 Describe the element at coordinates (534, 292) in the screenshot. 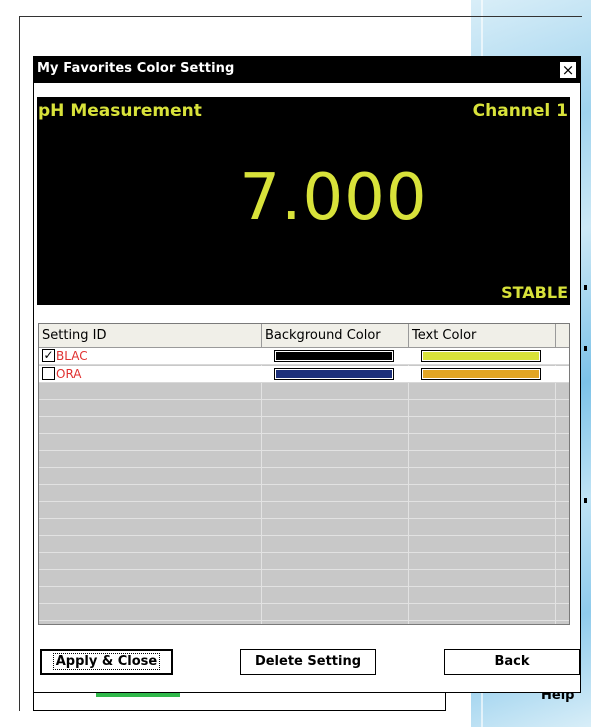

I see `preview-status-label: STABLE` at that location.